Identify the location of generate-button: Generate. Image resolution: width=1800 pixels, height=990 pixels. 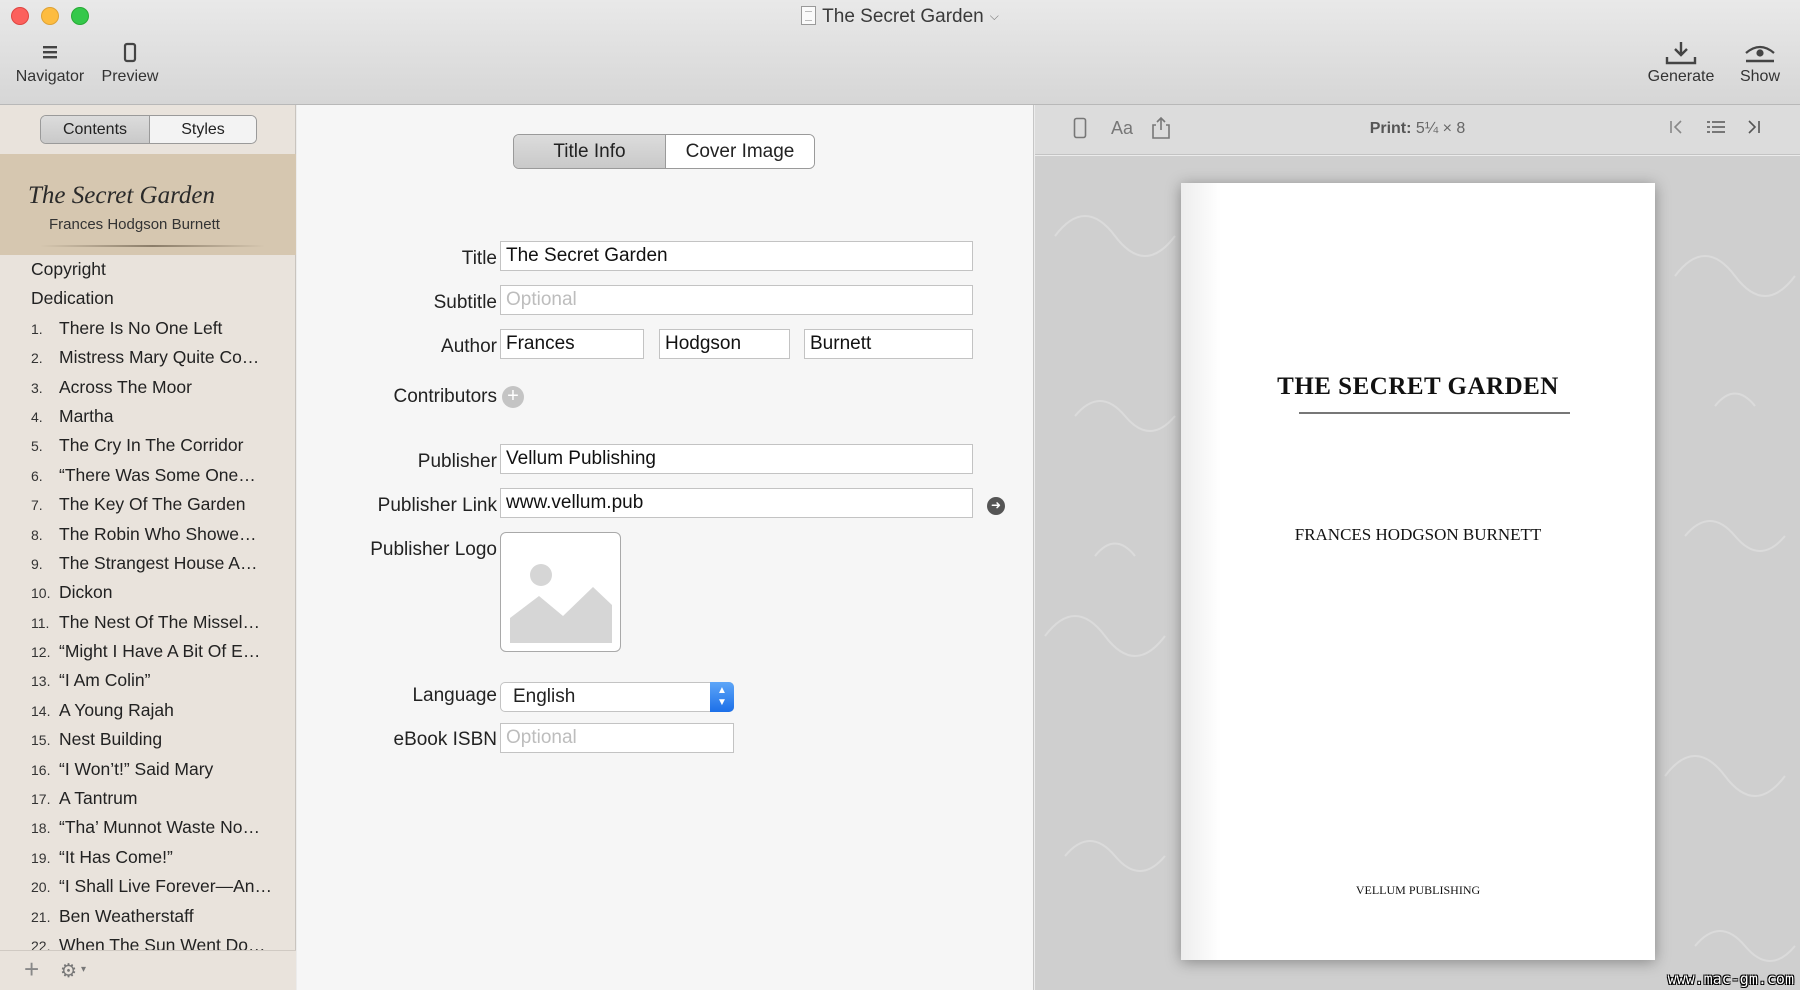
(1681, 63).